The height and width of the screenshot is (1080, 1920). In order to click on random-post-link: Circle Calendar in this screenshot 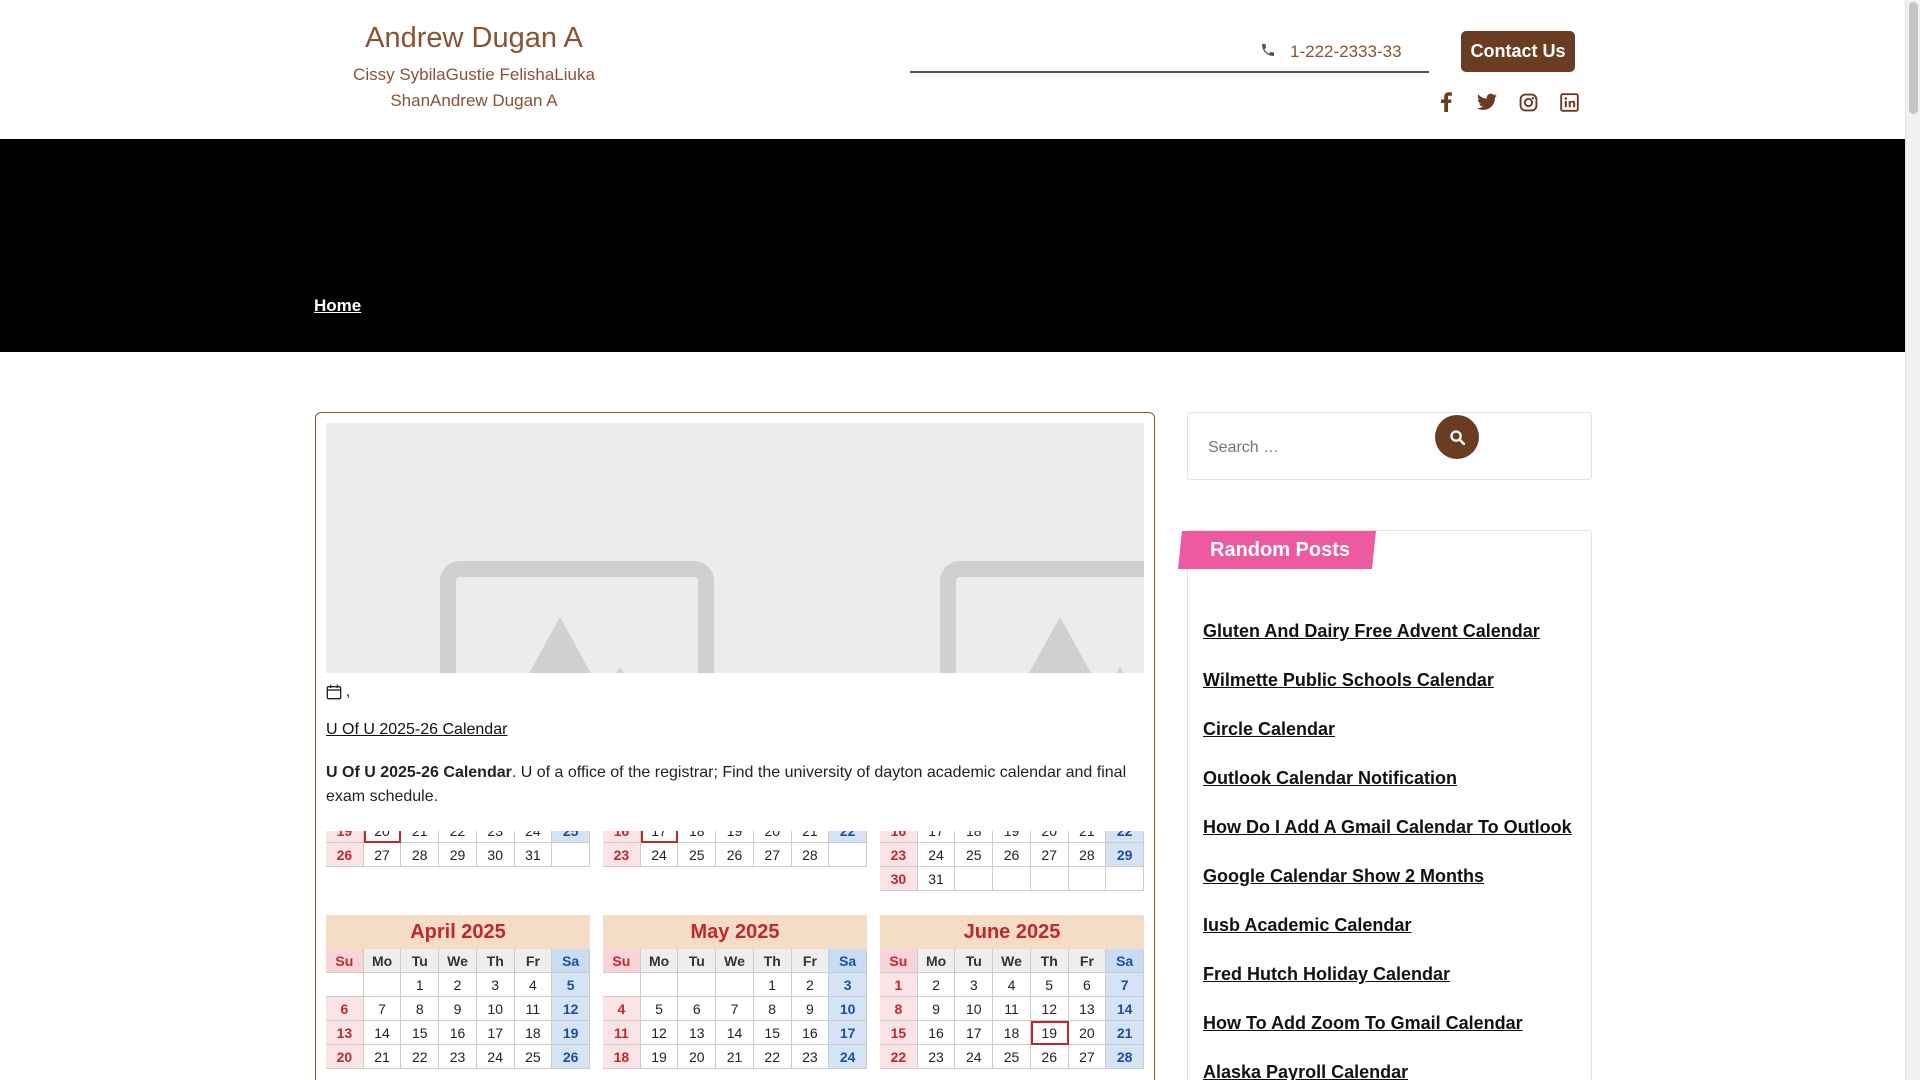, I will do `click(1269, 729)`.